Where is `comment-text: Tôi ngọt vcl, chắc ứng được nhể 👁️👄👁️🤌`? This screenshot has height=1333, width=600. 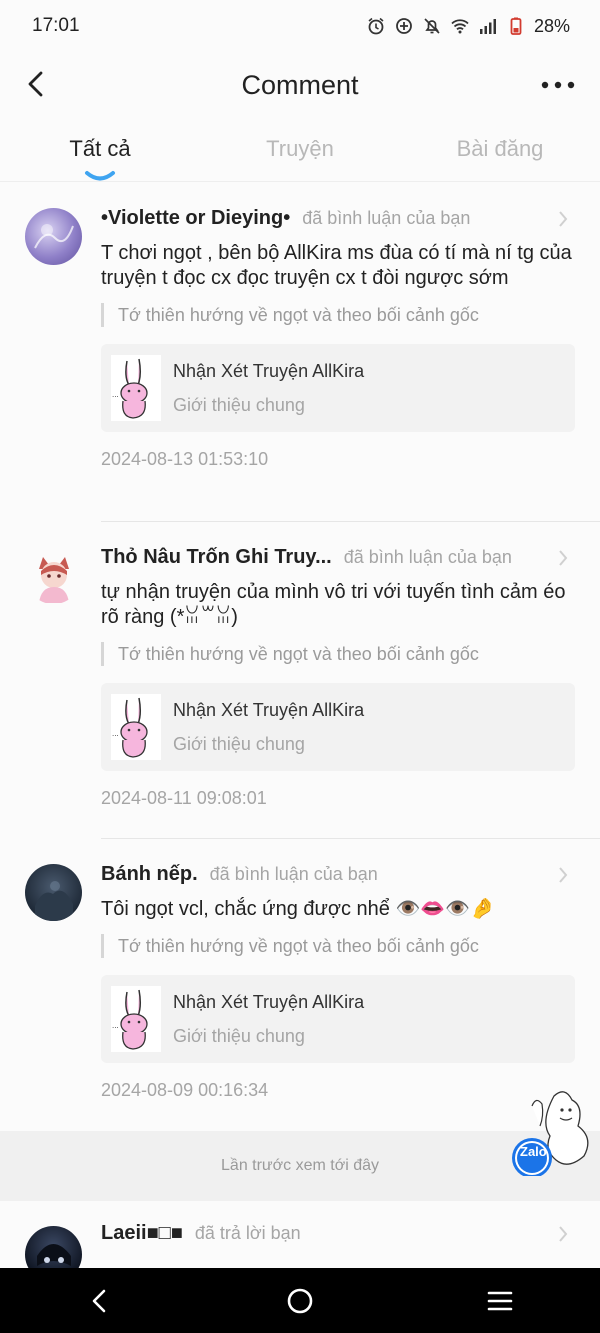 comment-text: Tôi ngọt vcl, chắc ứng được nhể 👁️👄👁️🤌 is located at coordinates (298, 909).